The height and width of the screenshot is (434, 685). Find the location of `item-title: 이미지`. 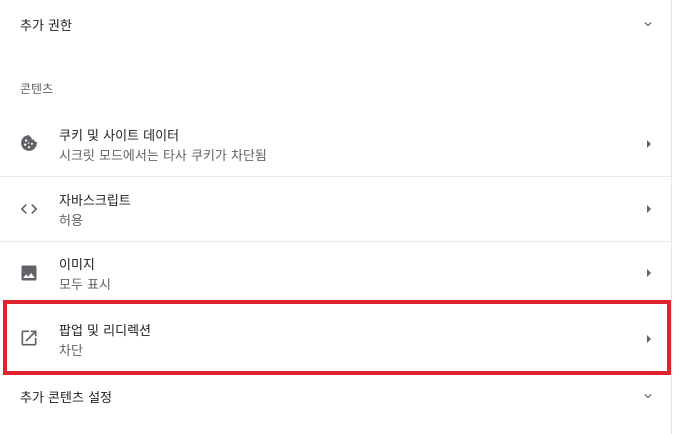

item-title: 이미지 is located at coordinates (77, 265).